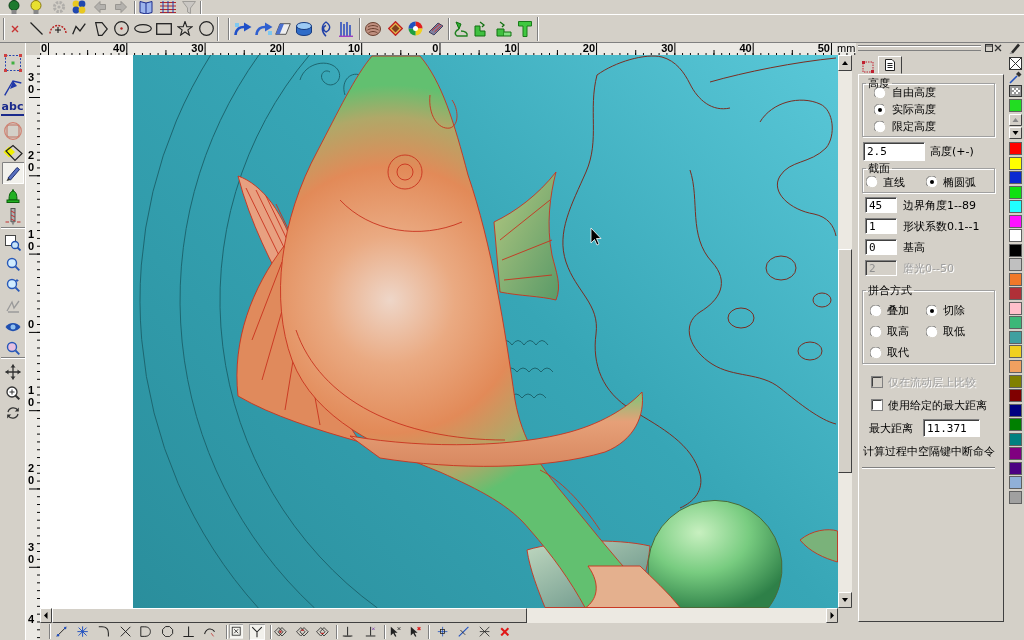 The width and height of the screenshot is (1024, 640). I want to click on cross-box-icon, so click(1015, 63).